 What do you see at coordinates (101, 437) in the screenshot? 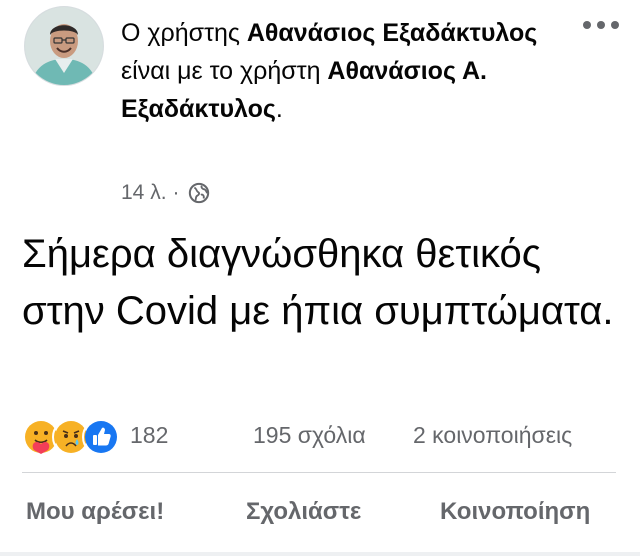
I see `like-icon` at bounding box center [101, 437].